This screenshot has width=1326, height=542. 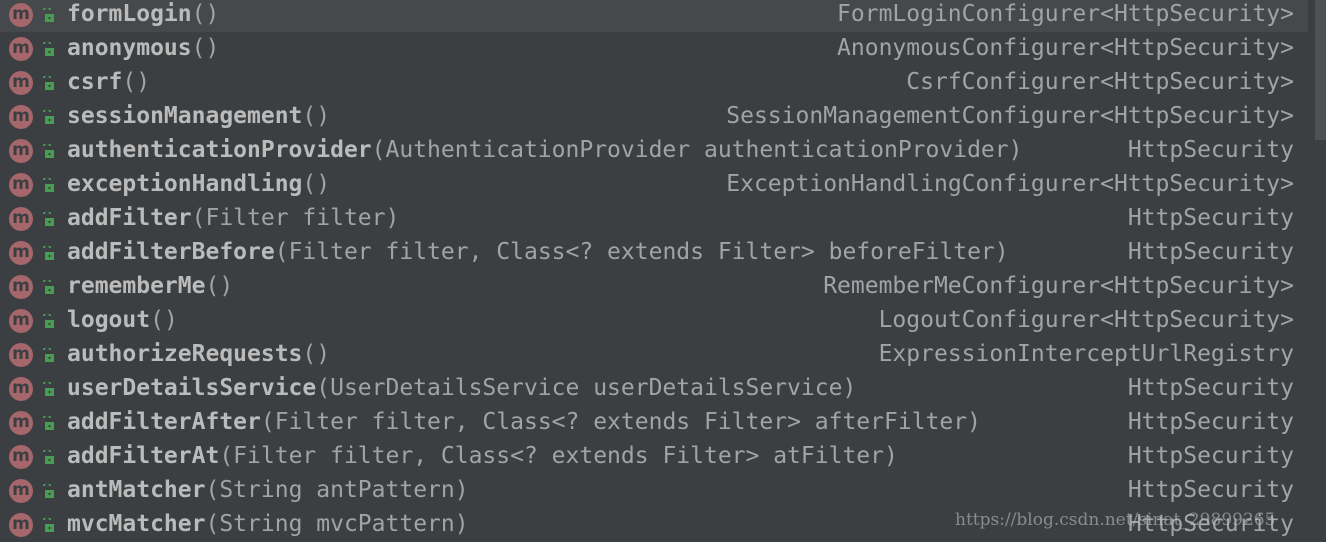 What do you see at coordinates (1086, 320) in the screenshot?
I see `return-type: LogoutConfigurer<HttpSecurity>` at bounding box center [1086, 320].